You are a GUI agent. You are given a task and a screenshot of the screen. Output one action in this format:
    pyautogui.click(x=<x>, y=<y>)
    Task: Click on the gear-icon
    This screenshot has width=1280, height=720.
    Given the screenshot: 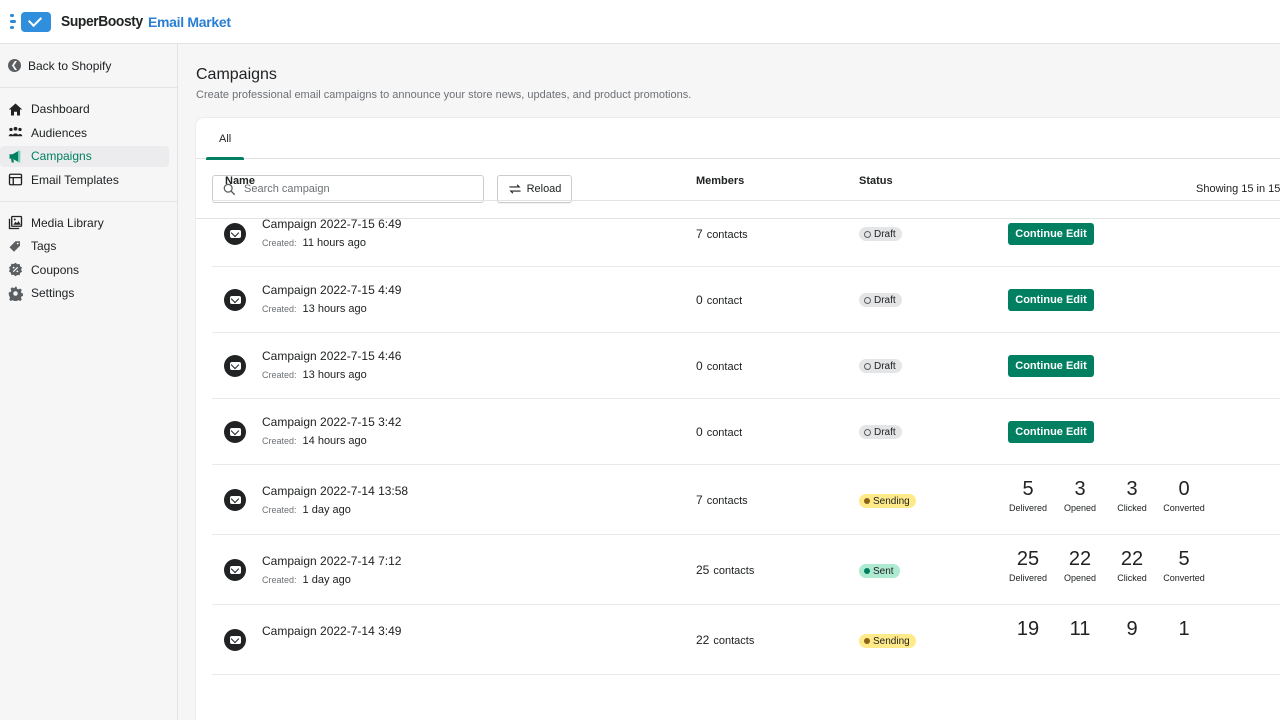 What is the action you would take?
    pyautogui.click(x=15, y=293)
    